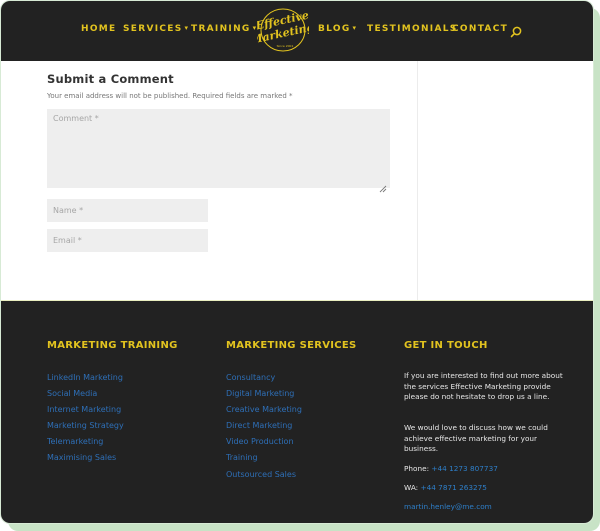 Image resolution: width=600 pixels, height=531 pixels. What do you see at coordinates (85, 396) in the screenshot?
I see `footer-link-social-media: Social Media` at bounding box center [85, 396].